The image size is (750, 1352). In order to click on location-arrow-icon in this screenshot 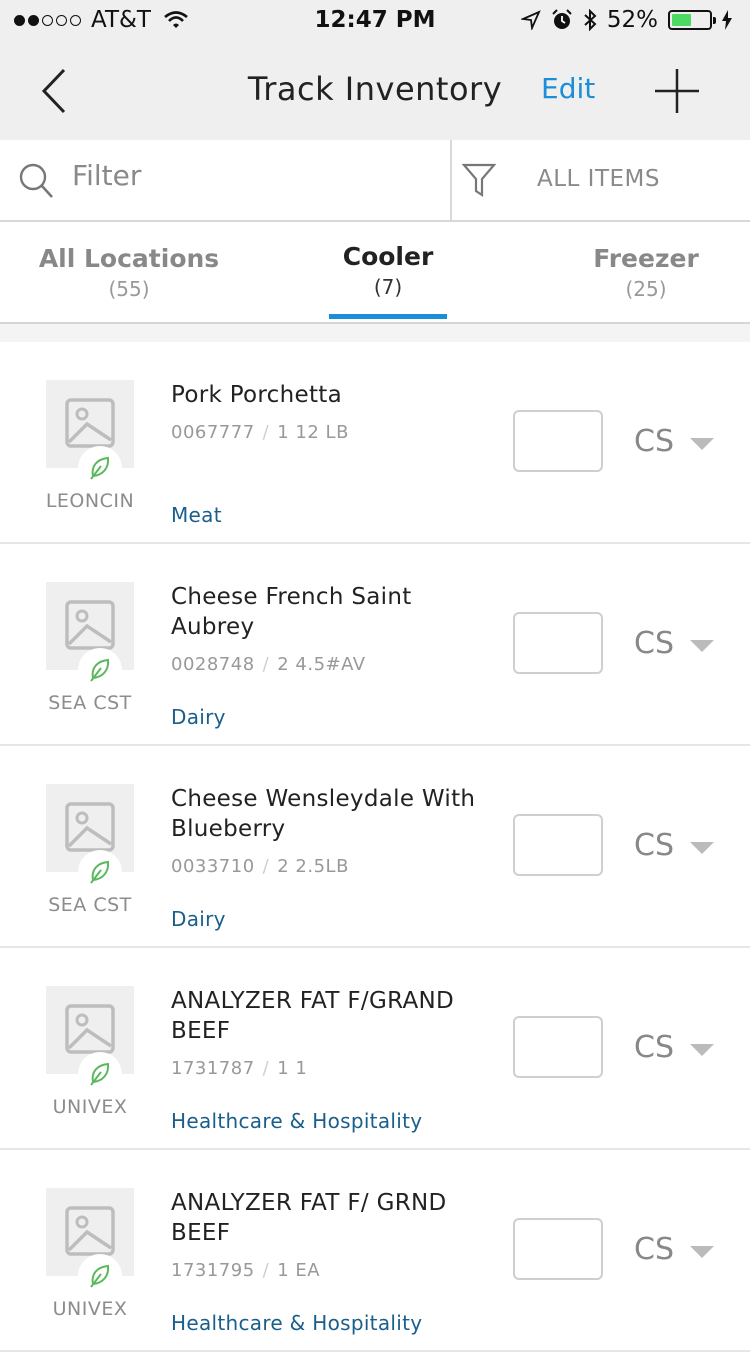, I will do `click(530, 20)`.